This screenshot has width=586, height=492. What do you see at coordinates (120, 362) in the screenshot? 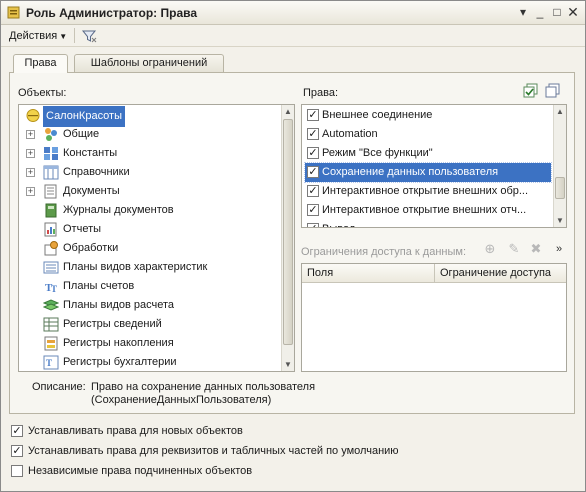
I see `tree-item-label: Регистры бухгалтерии` at bounding box center [120, 362].